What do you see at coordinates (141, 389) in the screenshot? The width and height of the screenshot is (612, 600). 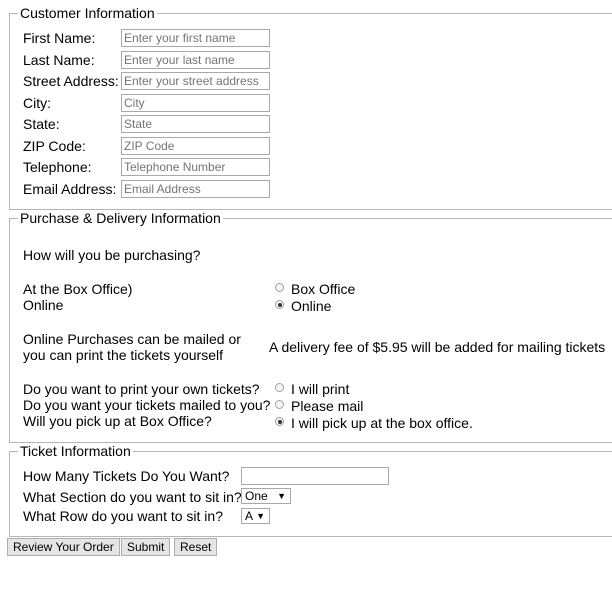 I see `question-print: Do you want to print your own tickets?` at bounding box center [141, 389].